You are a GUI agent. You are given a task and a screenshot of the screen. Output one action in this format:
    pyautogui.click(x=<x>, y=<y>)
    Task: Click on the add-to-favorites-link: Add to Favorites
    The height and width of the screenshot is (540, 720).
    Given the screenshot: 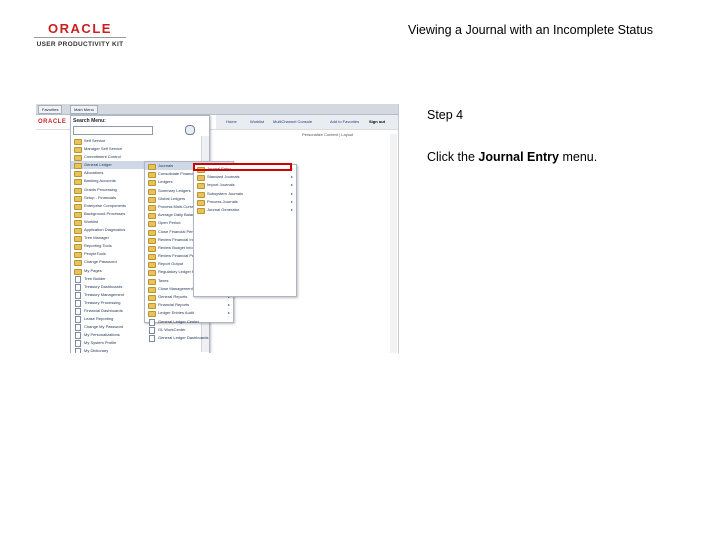 What is the action you would take?
    pyautogui.click(x=344, y=121)
    